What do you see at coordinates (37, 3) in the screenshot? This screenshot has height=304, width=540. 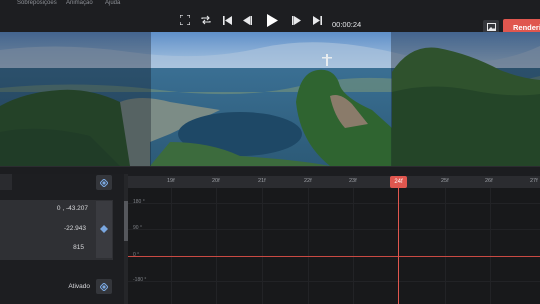 I see `menu-item-overlays: Sobreposições` at bounding box center [37, 3].